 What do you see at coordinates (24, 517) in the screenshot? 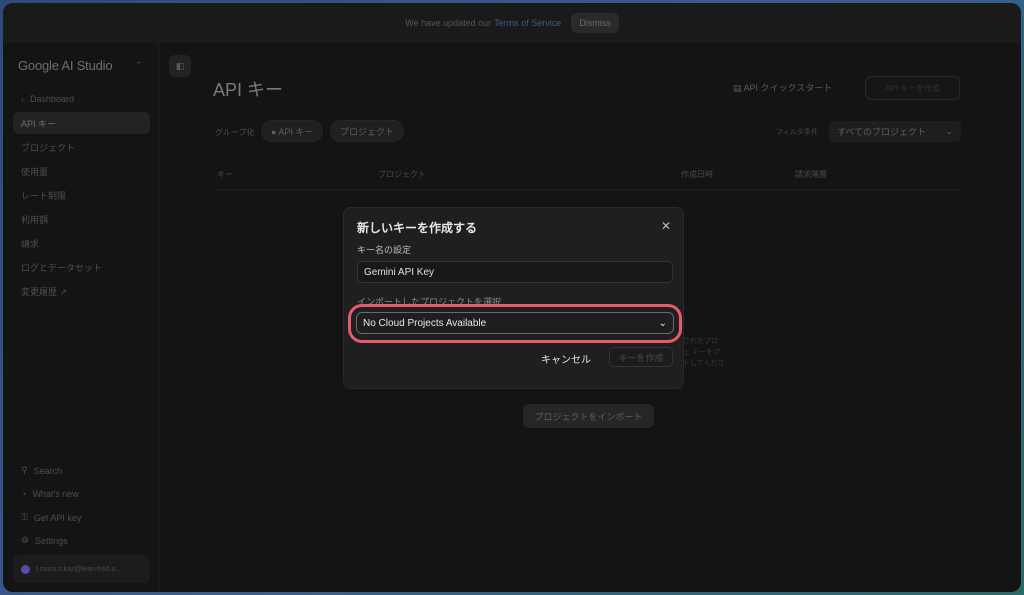
I see `key-icon: ⚿` at bounding box center [24, 517].